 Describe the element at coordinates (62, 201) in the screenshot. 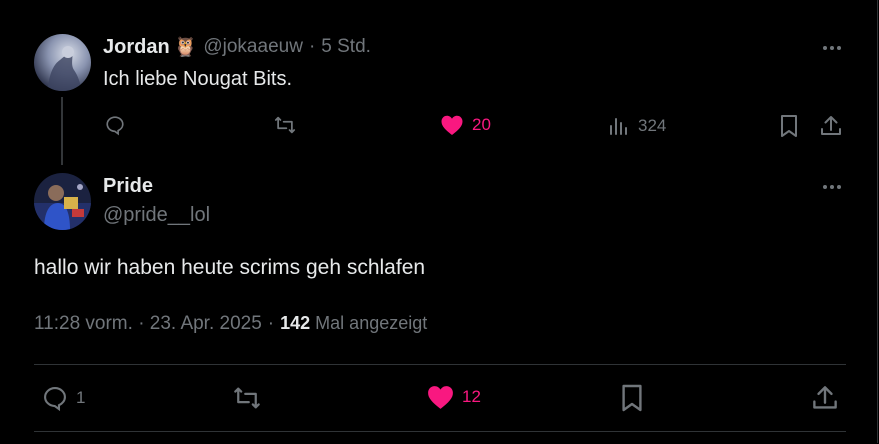

I see `avatar-pride` at that location.